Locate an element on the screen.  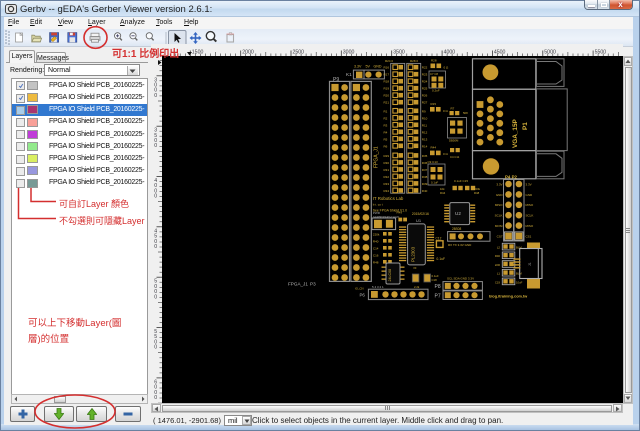
svg-text: P9 is located at coordinates (336, 80).